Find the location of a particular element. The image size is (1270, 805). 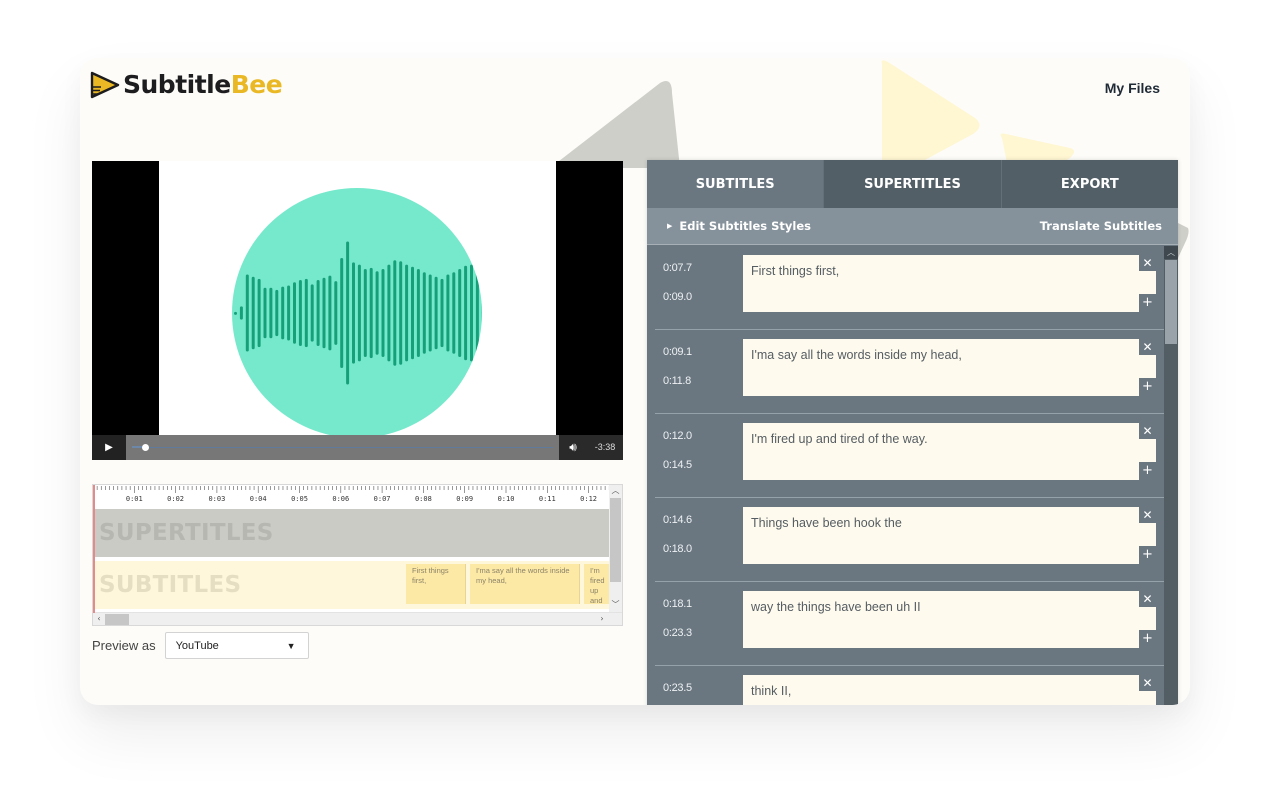

end-time: 0:14.5 is located at coordinates (677, 465).